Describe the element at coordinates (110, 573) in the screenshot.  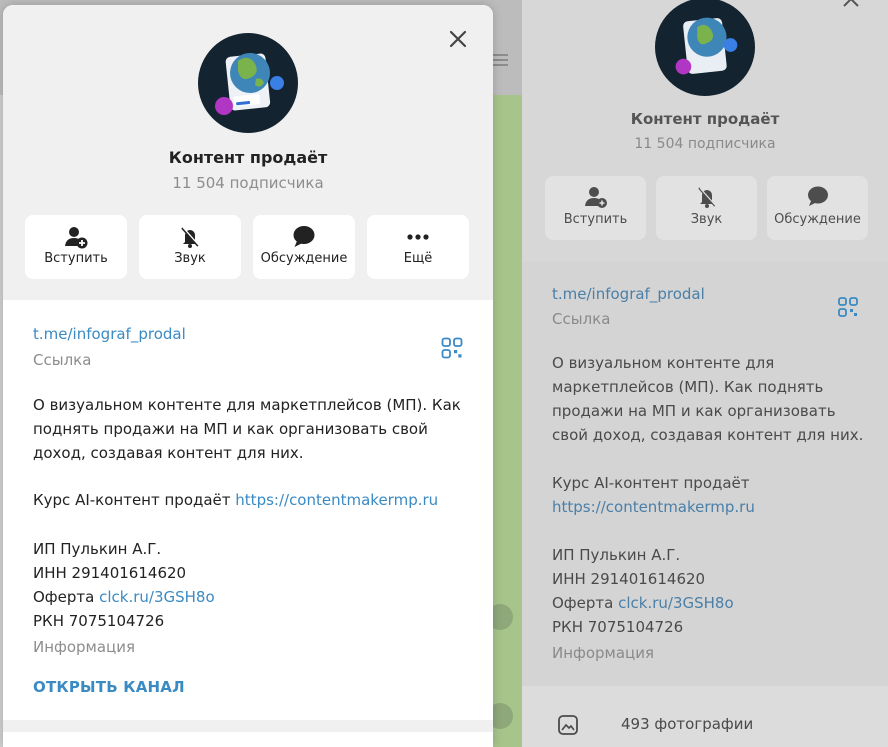
I see `inn-line: ИНН 291401614620` at that location.